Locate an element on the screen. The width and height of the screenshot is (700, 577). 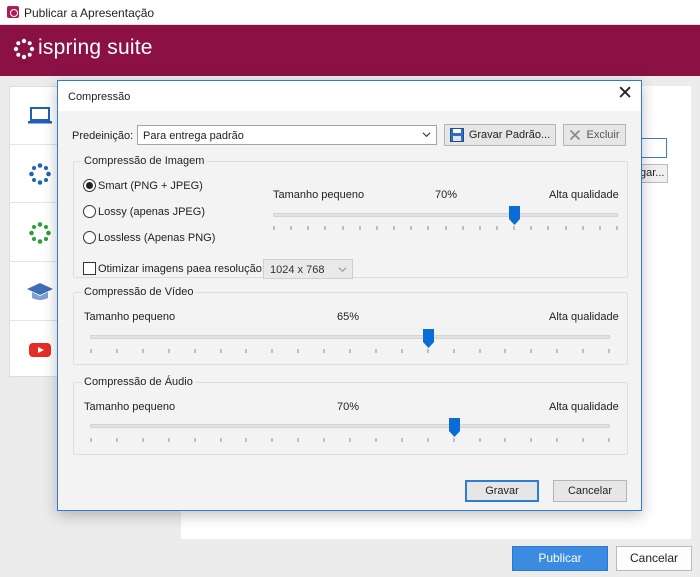
preset-dropdown: Para entrega padrão is located at coordinates (287, 135).